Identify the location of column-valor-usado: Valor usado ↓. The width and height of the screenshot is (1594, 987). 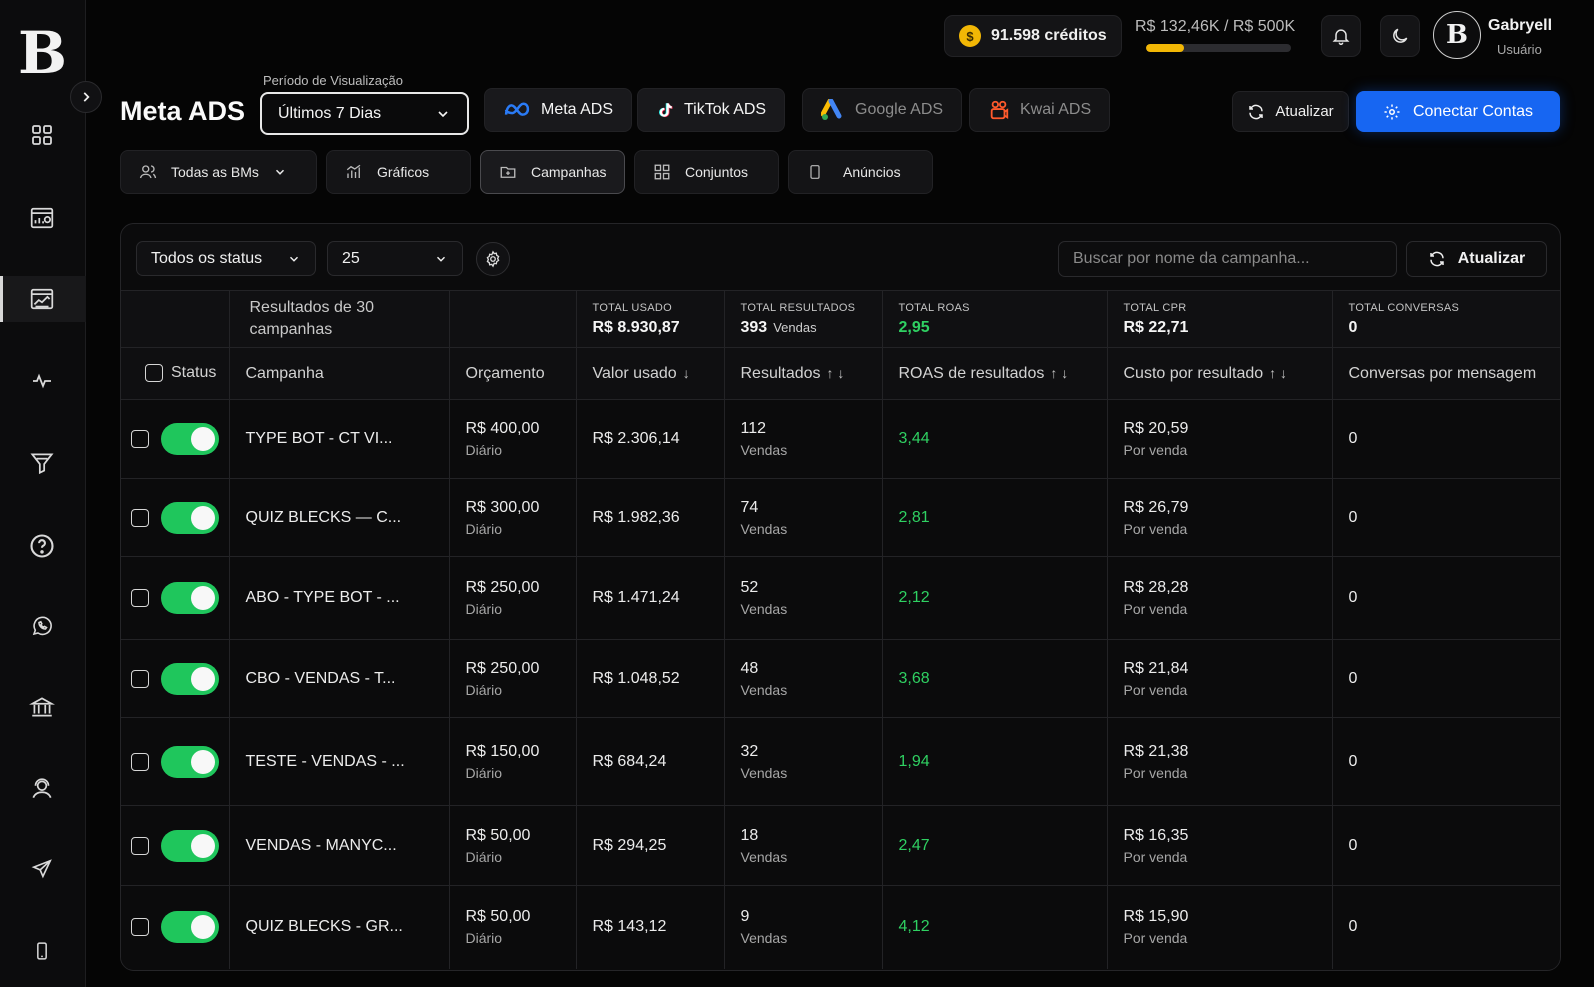
(650, 373).